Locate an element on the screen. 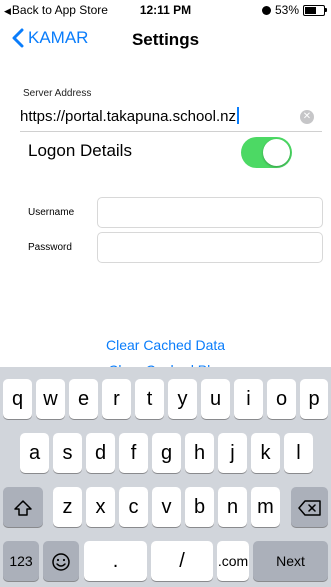 This screenshot has height=587, width=331. key-g: g is located at coordinates (166, 453).